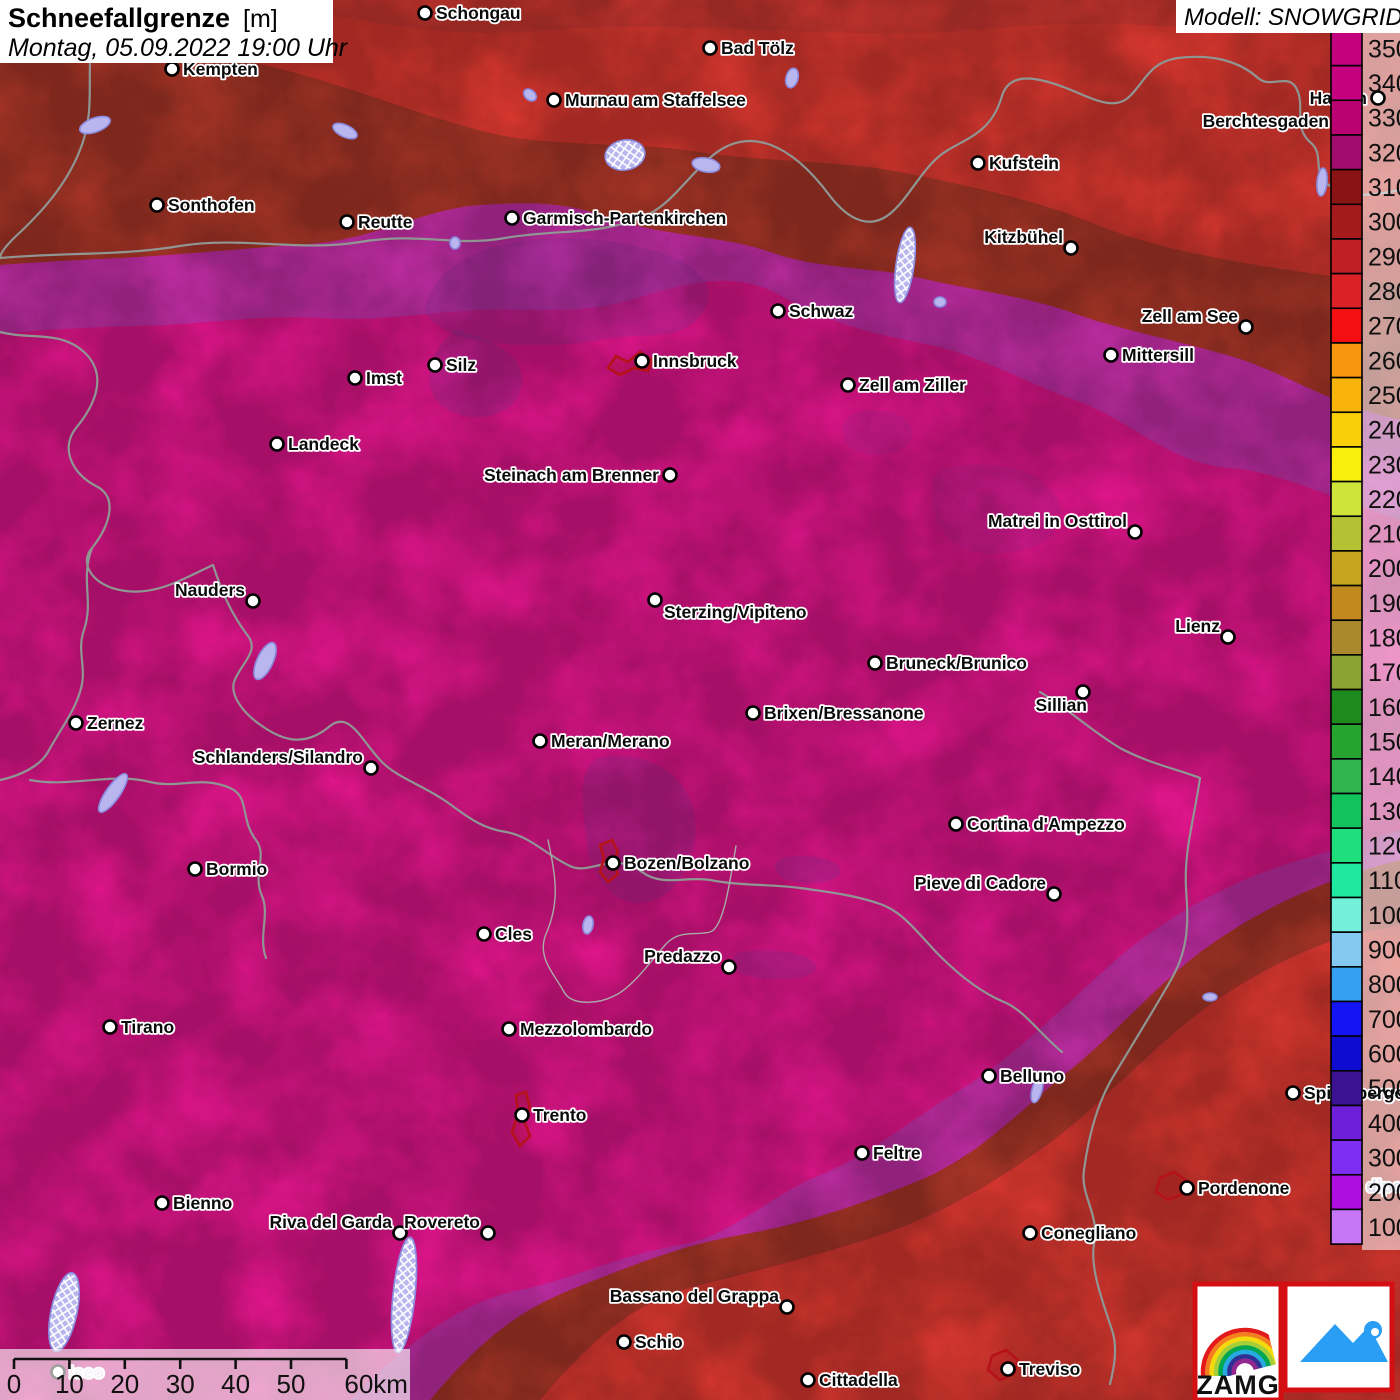 The height and width of the screenshot is (1400, 1400). Describe the element at coordinates (1384, 1228) in the screenshot. I see `colorbar-label: 100` at that location.